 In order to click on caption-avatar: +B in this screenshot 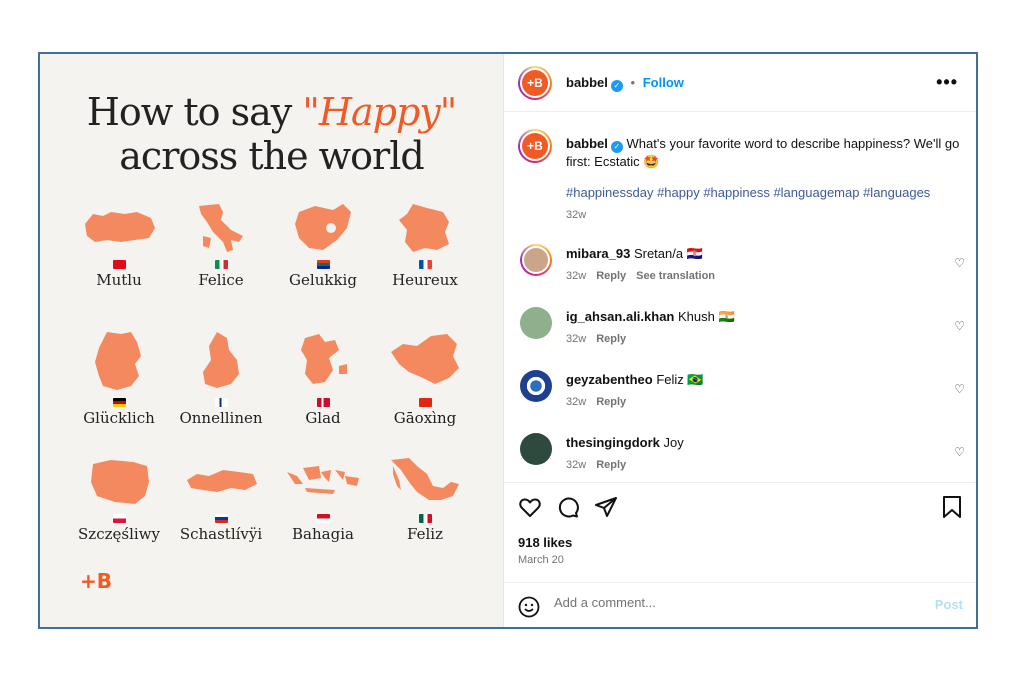, I will do `click(535, 146)`.